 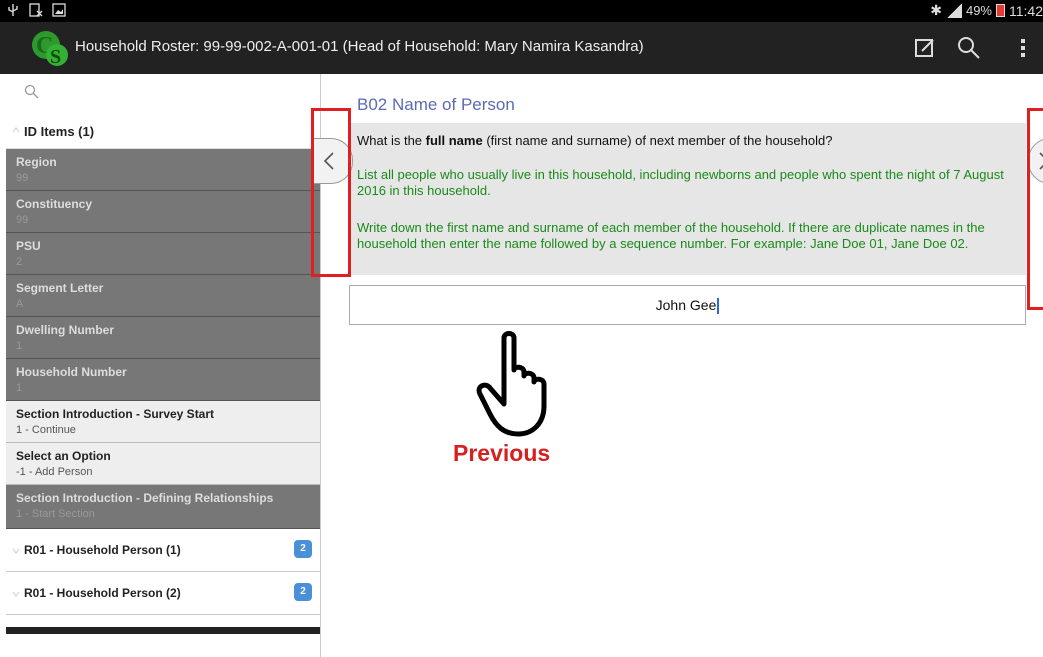 I want to click on sidebar-group-label: R01 - Household Person (1), so click(x=102, y=550).